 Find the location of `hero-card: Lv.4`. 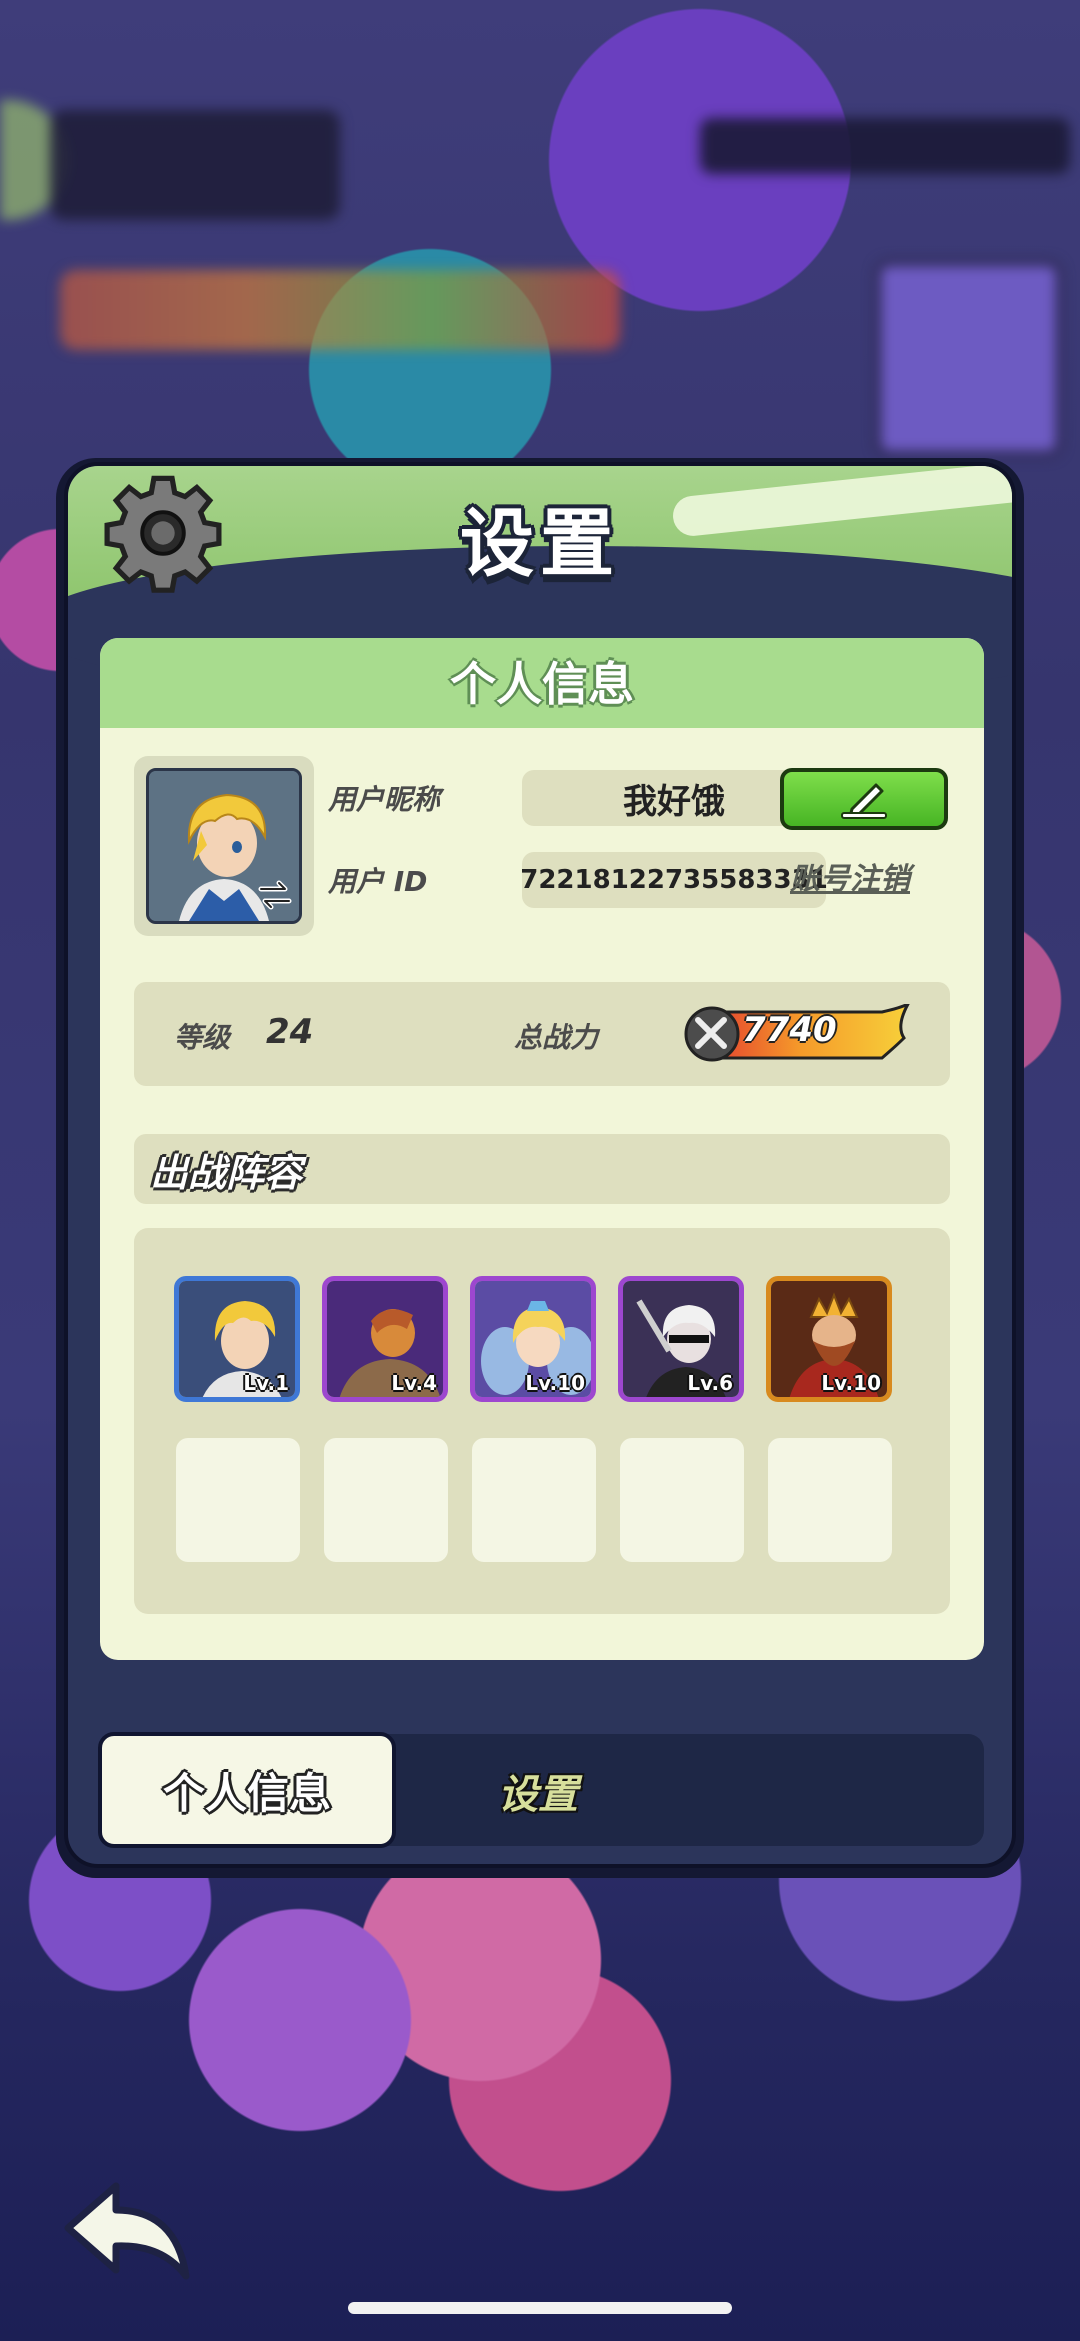

hero-card: Lv.4 is located at coordinates (385, 1339).